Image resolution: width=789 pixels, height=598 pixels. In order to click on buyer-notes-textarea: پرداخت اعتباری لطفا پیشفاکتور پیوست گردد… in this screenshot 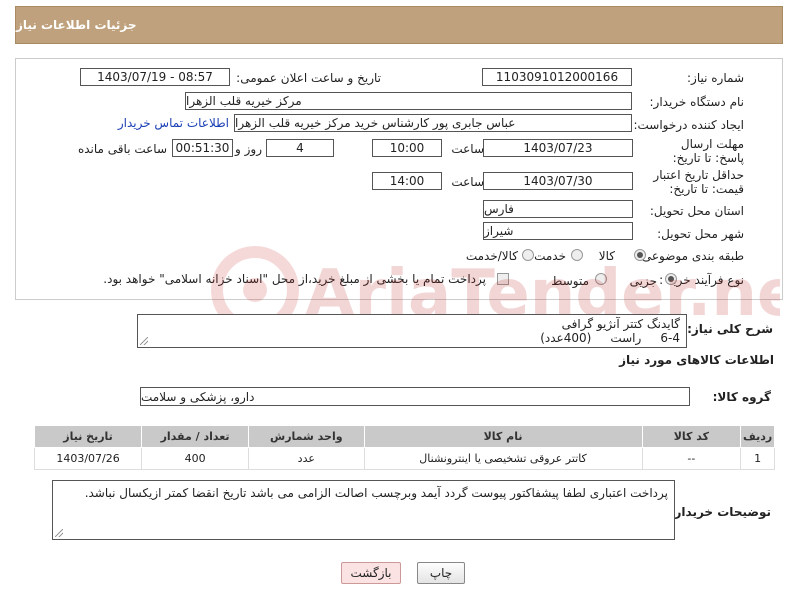, I will do `click(363, 510)`.